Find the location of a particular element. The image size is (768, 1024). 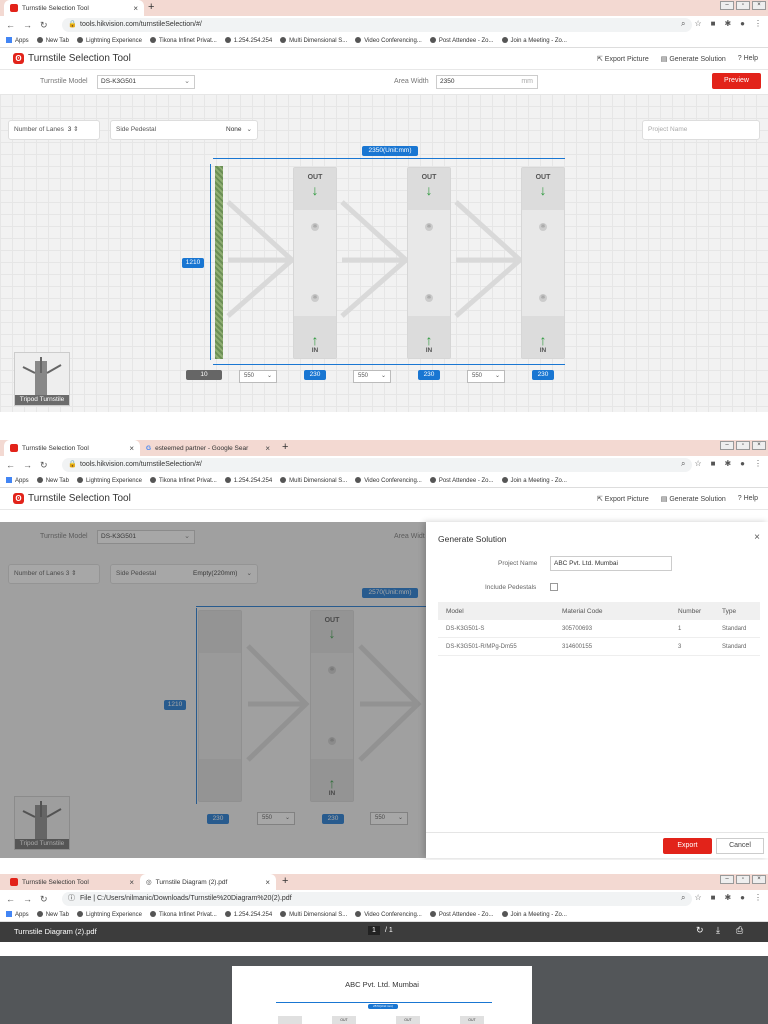

page-number-input: 1 is located at coordinates (374, 930).